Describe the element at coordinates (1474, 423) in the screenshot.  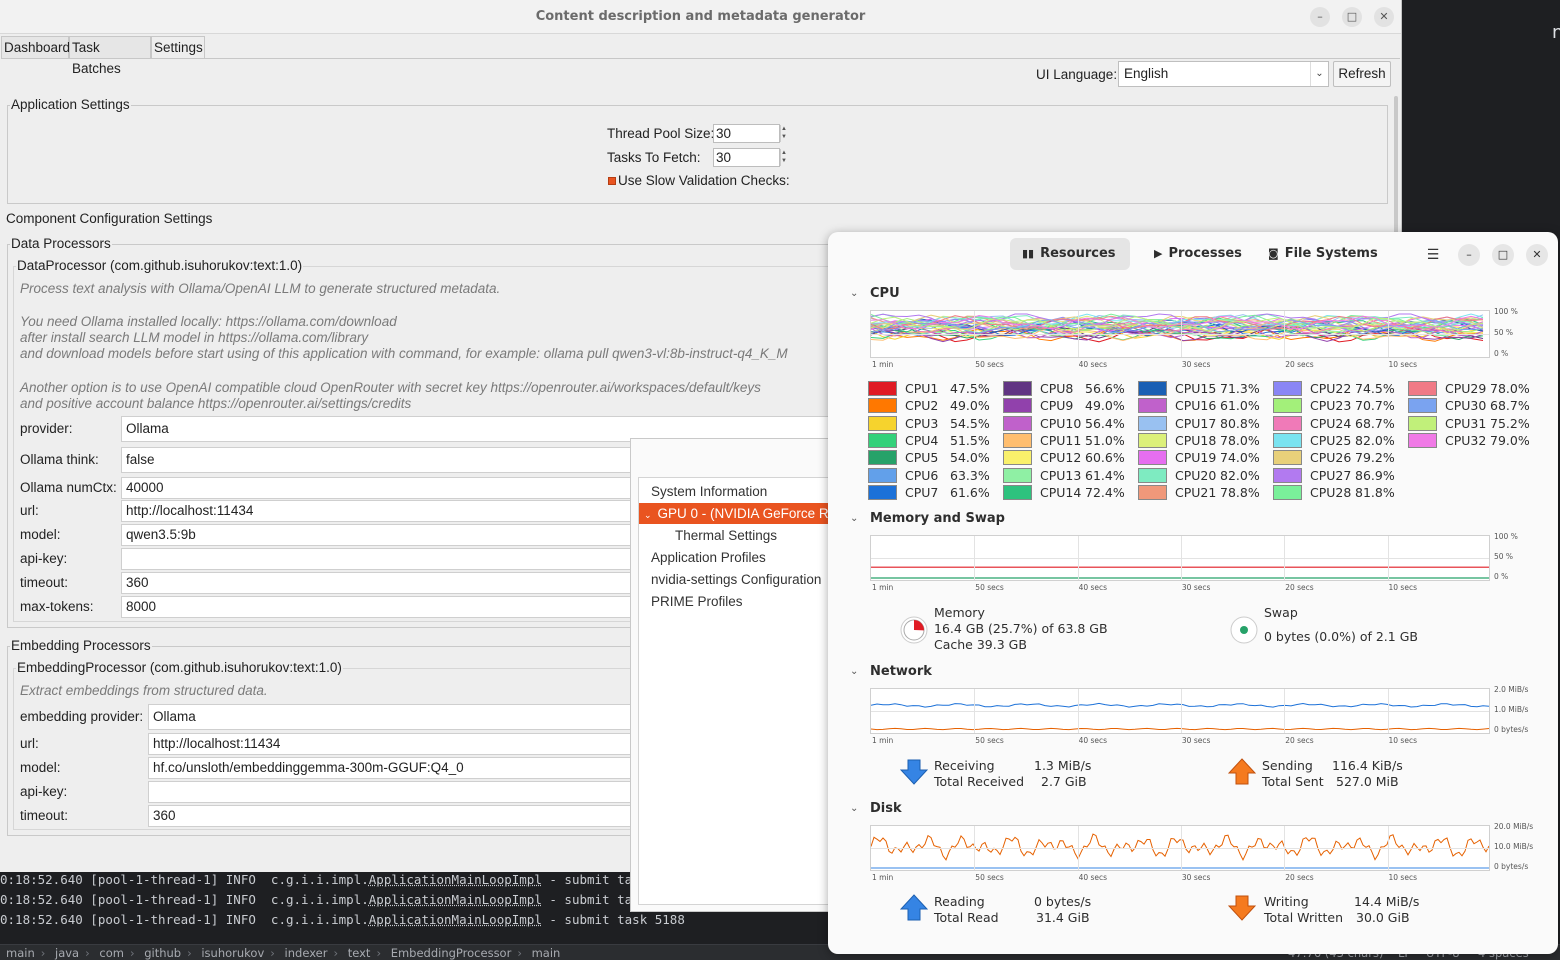
I see `cpu-legend-item: CPU31 75.2%` at that location.